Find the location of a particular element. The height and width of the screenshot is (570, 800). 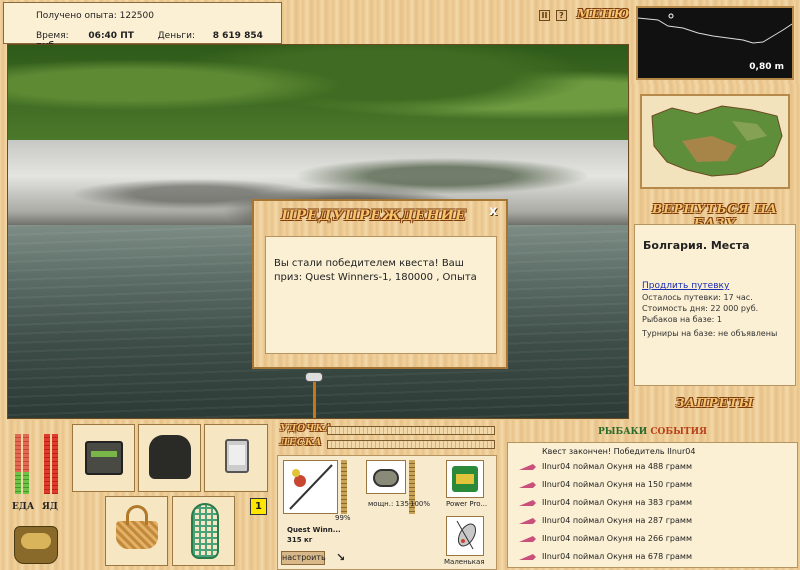

tournaments-text: Турниры на базе: не объявлены is located at coordinates (710, 333).